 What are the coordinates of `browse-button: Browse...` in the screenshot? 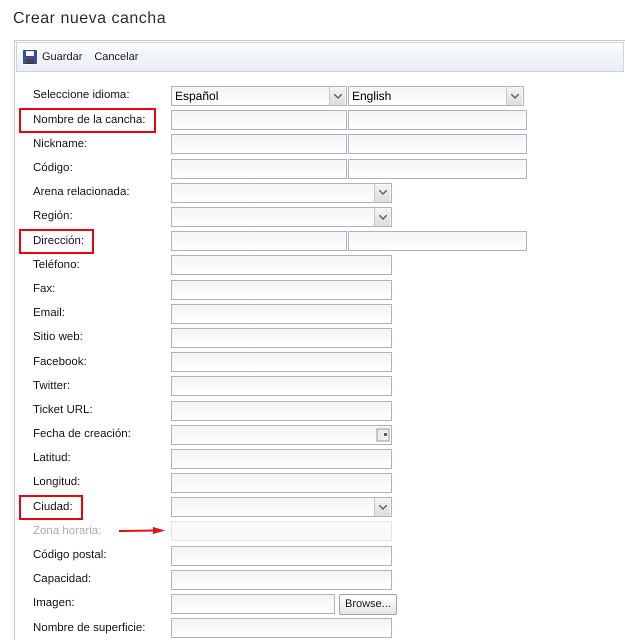 It's located at (368, 604).